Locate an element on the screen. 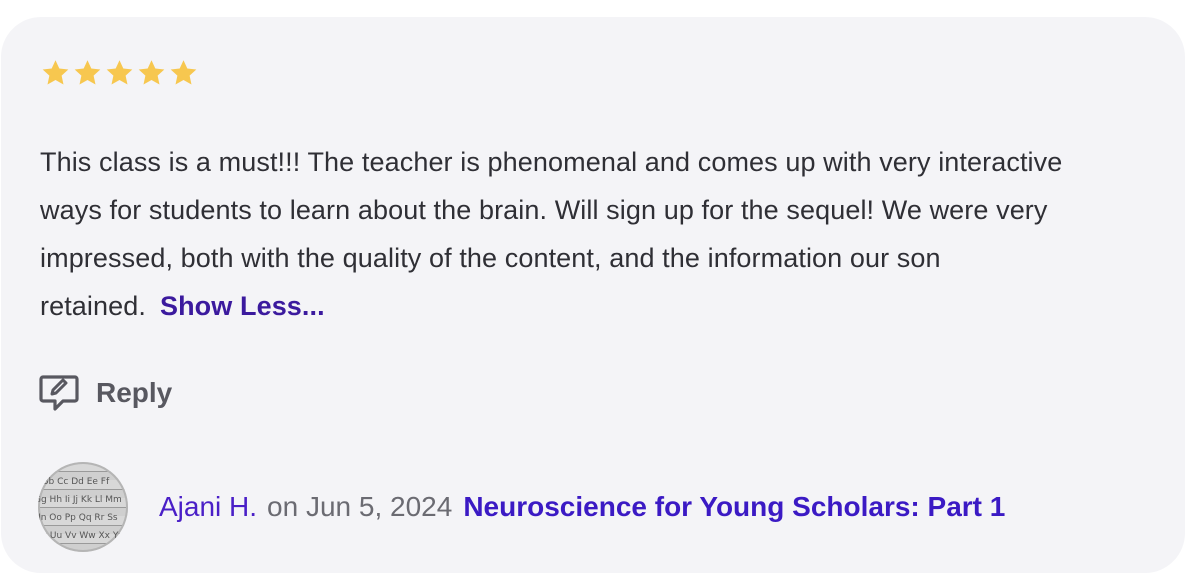 This screenshot has height=579, width=1192. svg-text: Nn Oo Pp Qq Rr Ss is located at coordinates (78, 518).